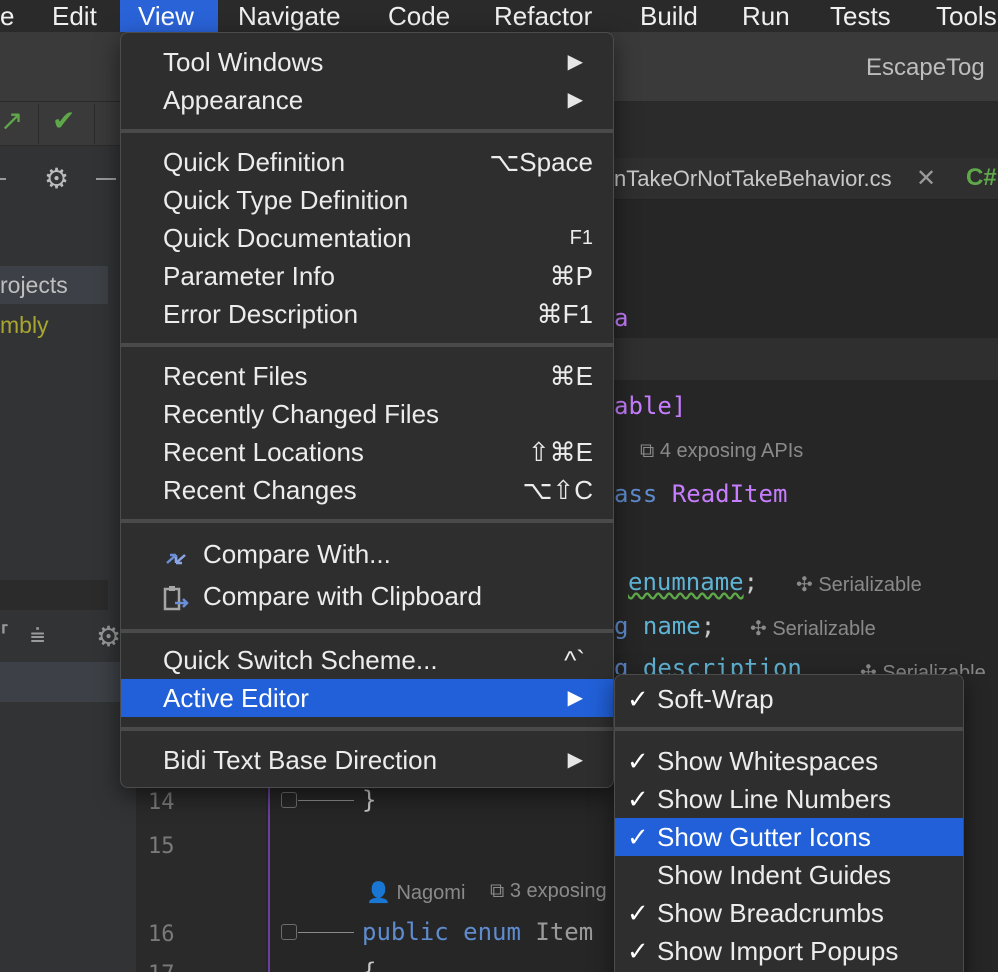 Image resolution: width=998 pixels, height=972 pixels. I want to click on menubar-item-code: Code, so click(419, 16).